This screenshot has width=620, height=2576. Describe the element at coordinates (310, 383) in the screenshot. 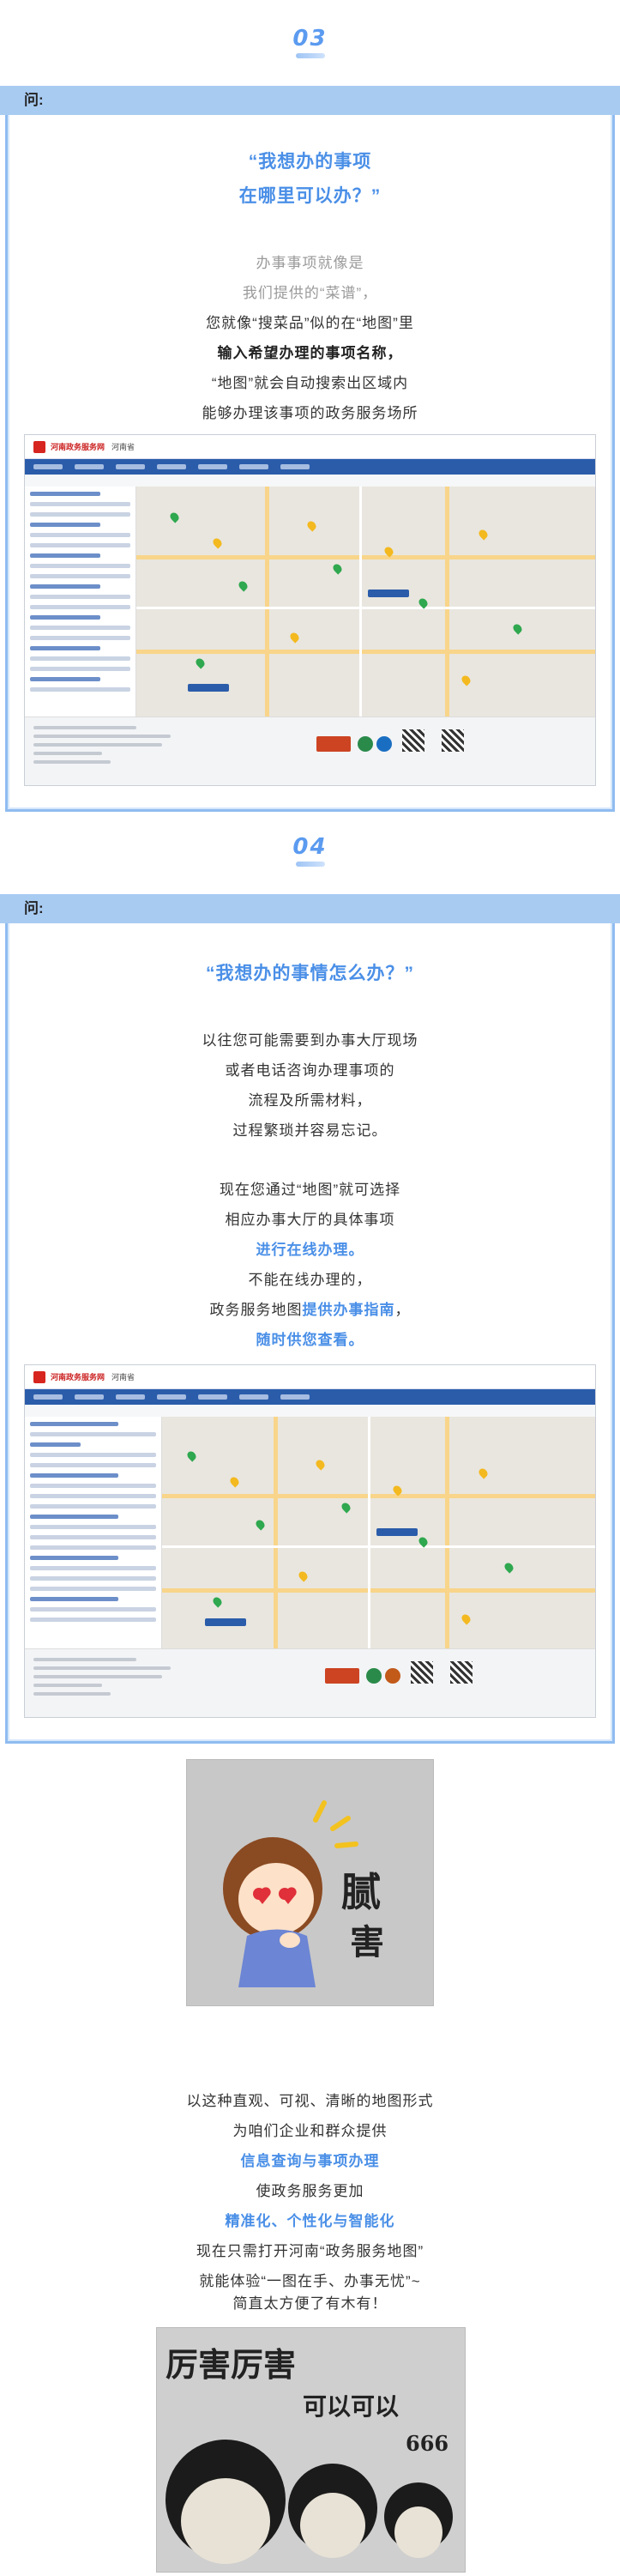

I see `answer-text-line: “地图”就会自动搜索出区域内` at that location.